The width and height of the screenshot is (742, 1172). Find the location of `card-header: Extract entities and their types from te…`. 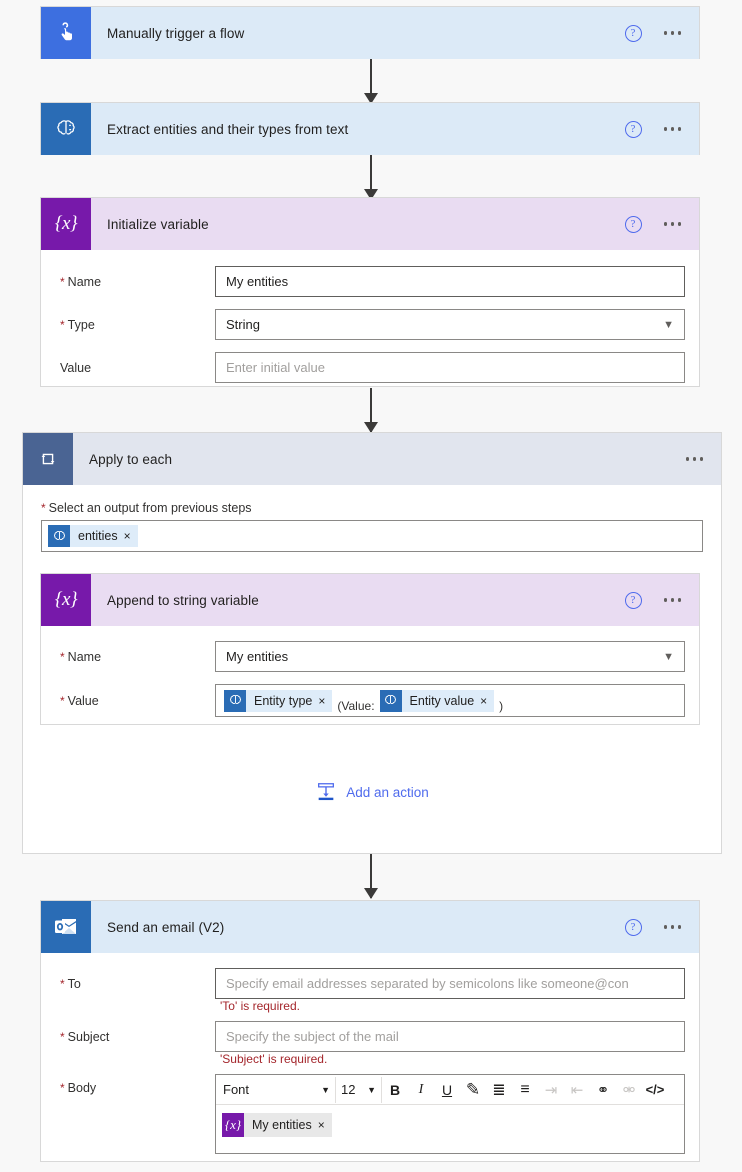

card-header: Extract entities and their types from te… is located at coordinates (370, 129).